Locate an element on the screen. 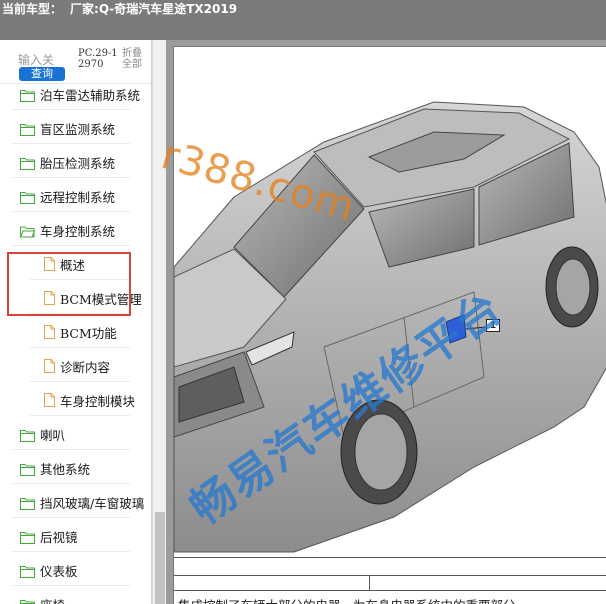 This screenshot has height=604, width=606. vehicle-model: 厂家:Q-奇瑞汽车星途TX2019 is located at coordinates (154, 9).